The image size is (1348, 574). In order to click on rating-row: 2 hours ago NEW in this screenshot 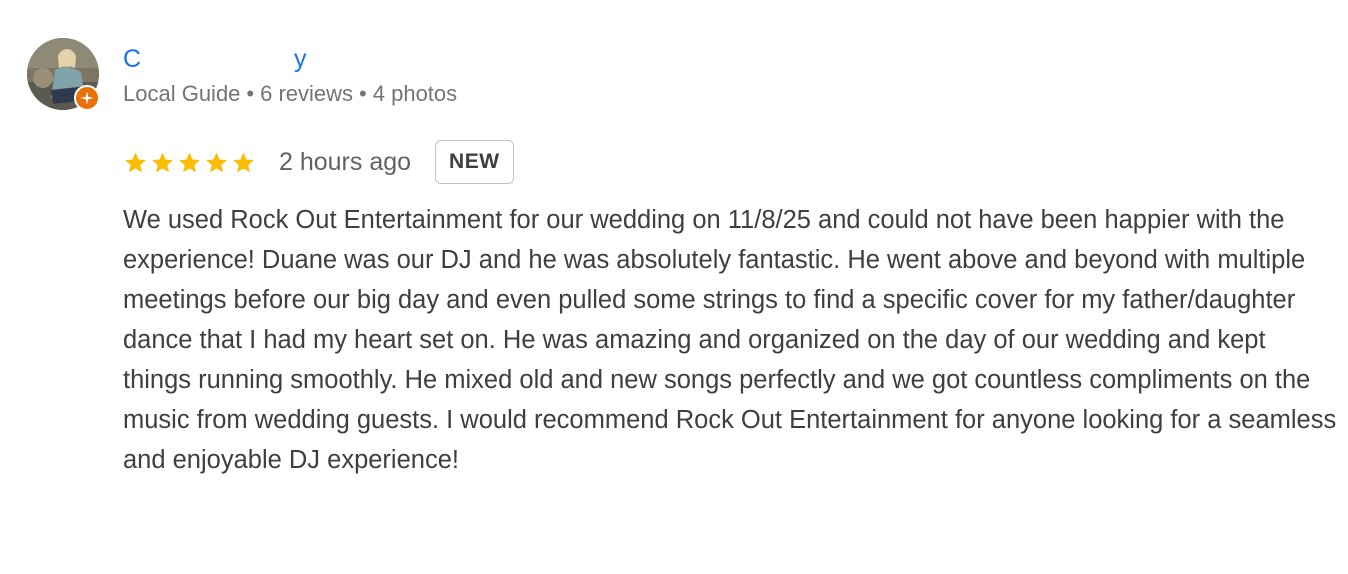, I will do `click(318, 162)`.